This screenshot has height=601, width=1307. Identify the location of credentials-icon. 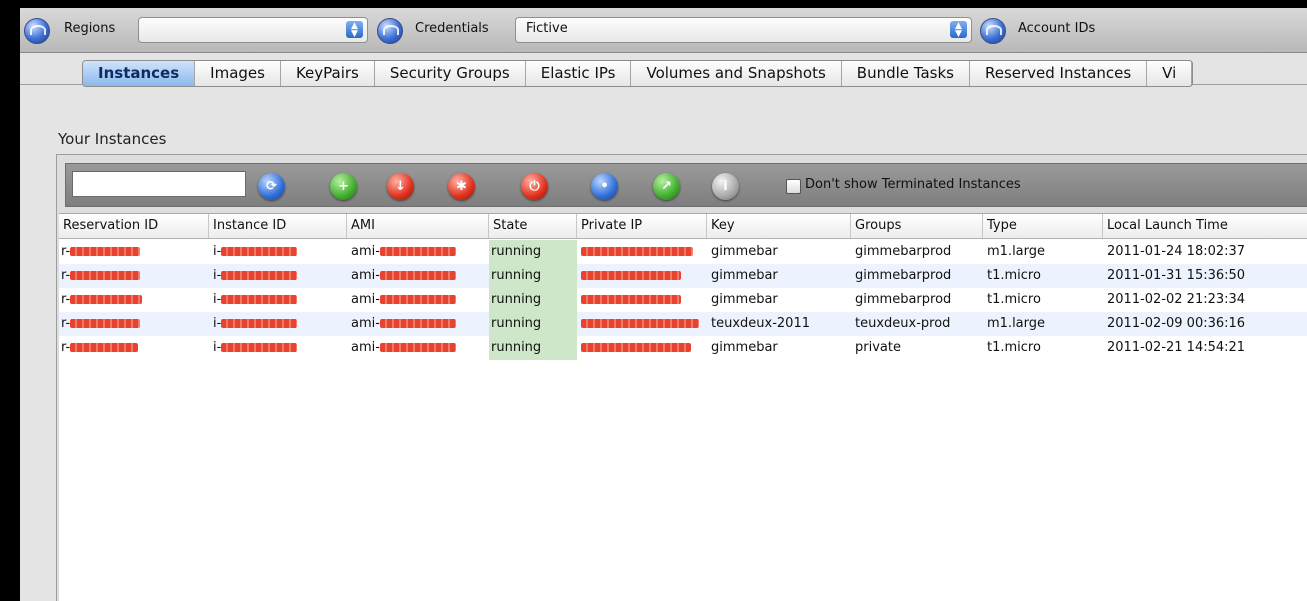
(390, 31).